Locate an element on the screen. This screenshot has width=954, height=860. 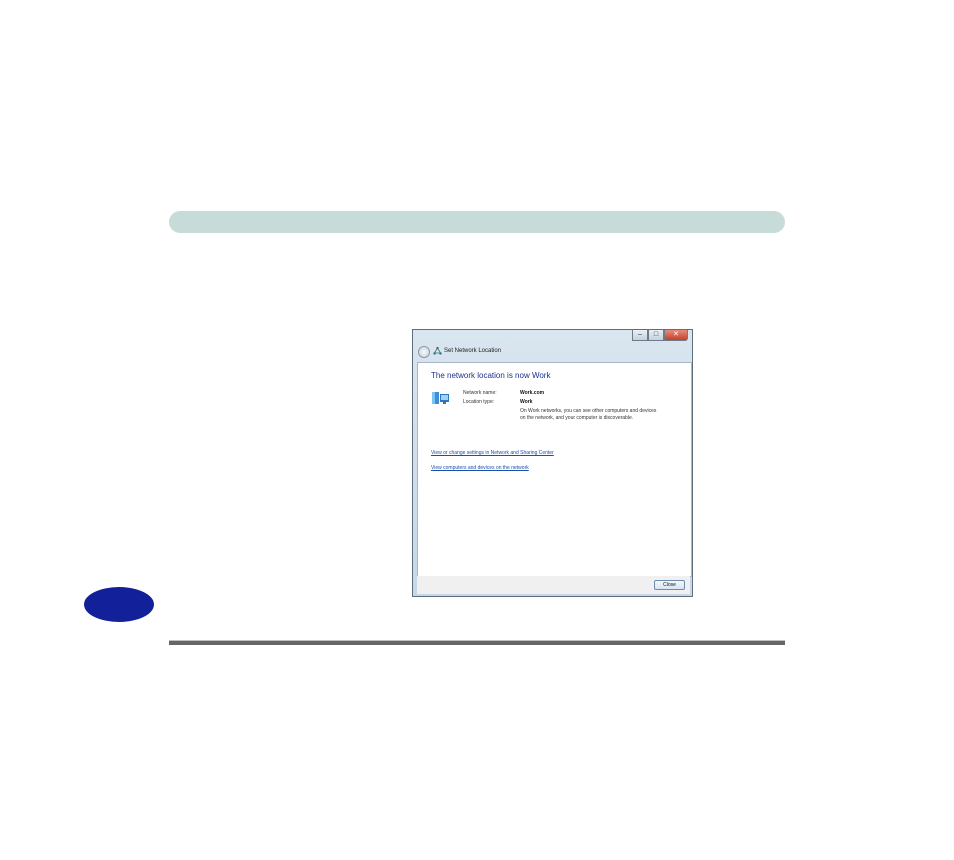
dialog-heading: The network location is now Work is located at coordinates (491, 375).